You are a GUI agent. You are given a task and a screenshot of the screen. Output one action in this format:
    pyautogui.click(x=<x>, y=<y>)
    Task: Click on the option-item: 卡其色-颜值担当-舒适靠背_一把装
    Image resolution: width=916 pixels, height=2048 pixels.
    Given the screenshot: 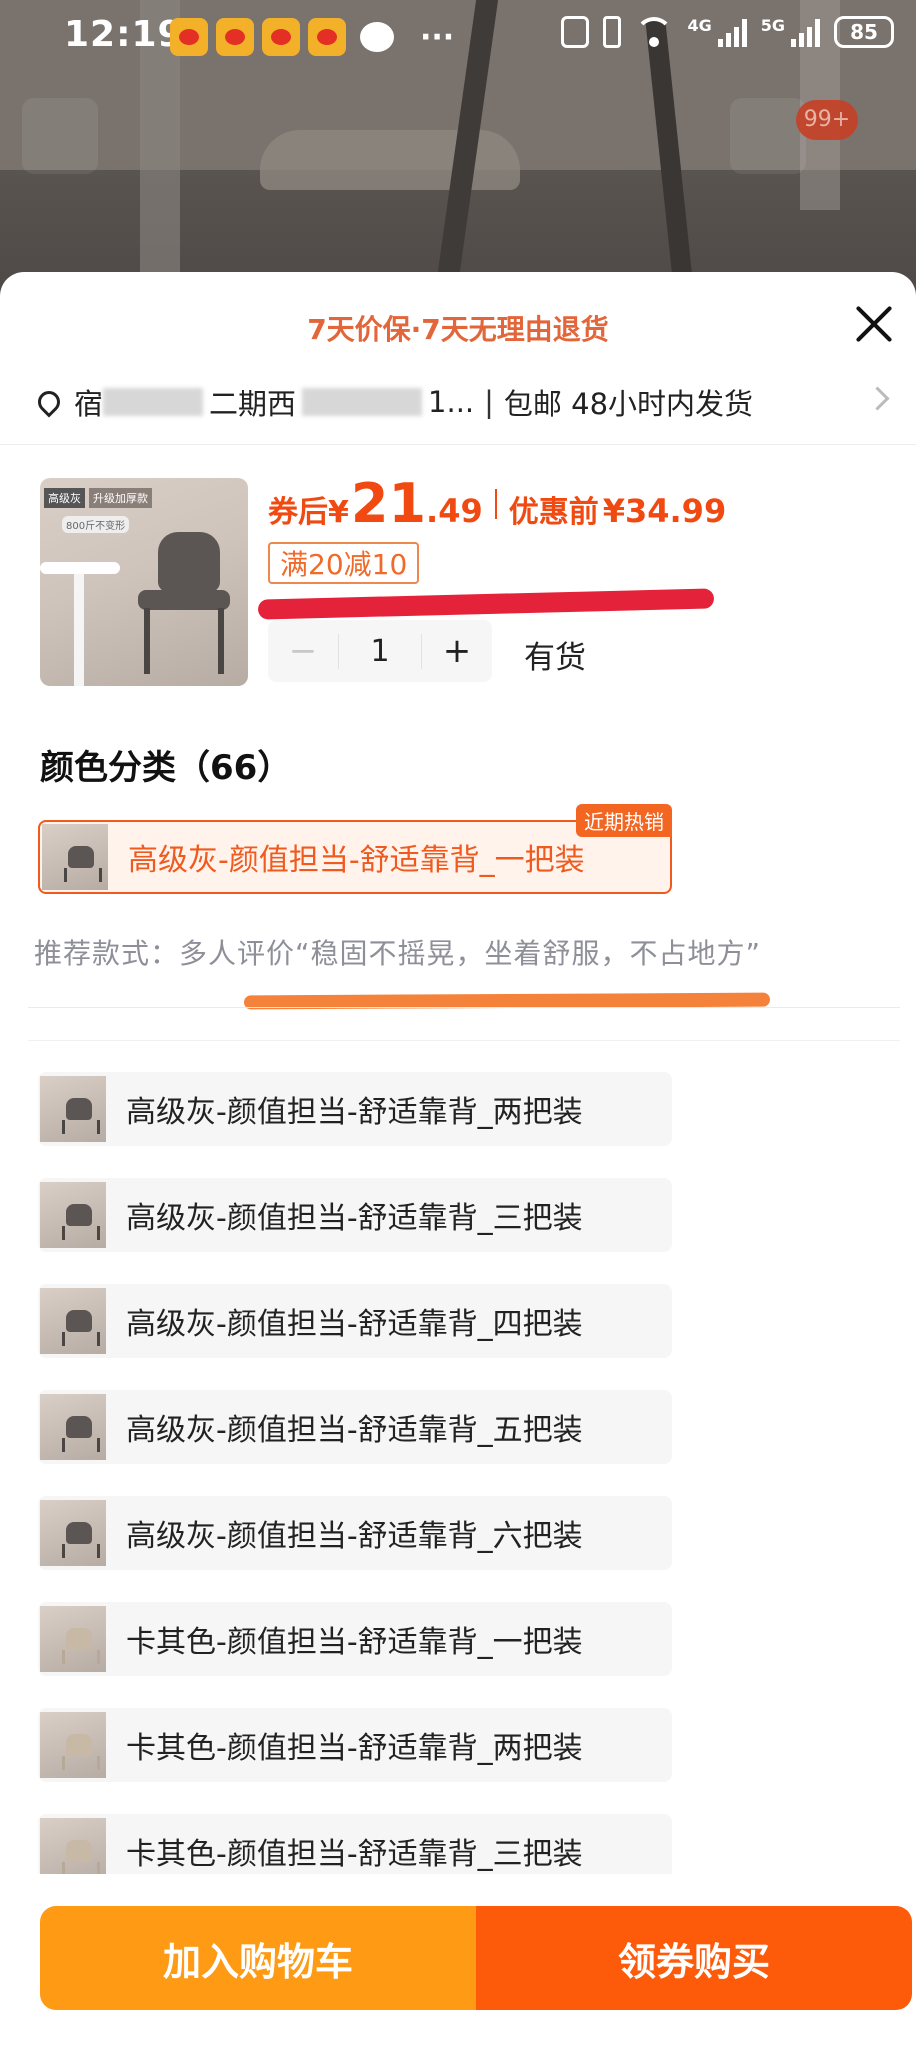 What is the action you would take?
    pyautogui.click(x=355, y=1639)
    